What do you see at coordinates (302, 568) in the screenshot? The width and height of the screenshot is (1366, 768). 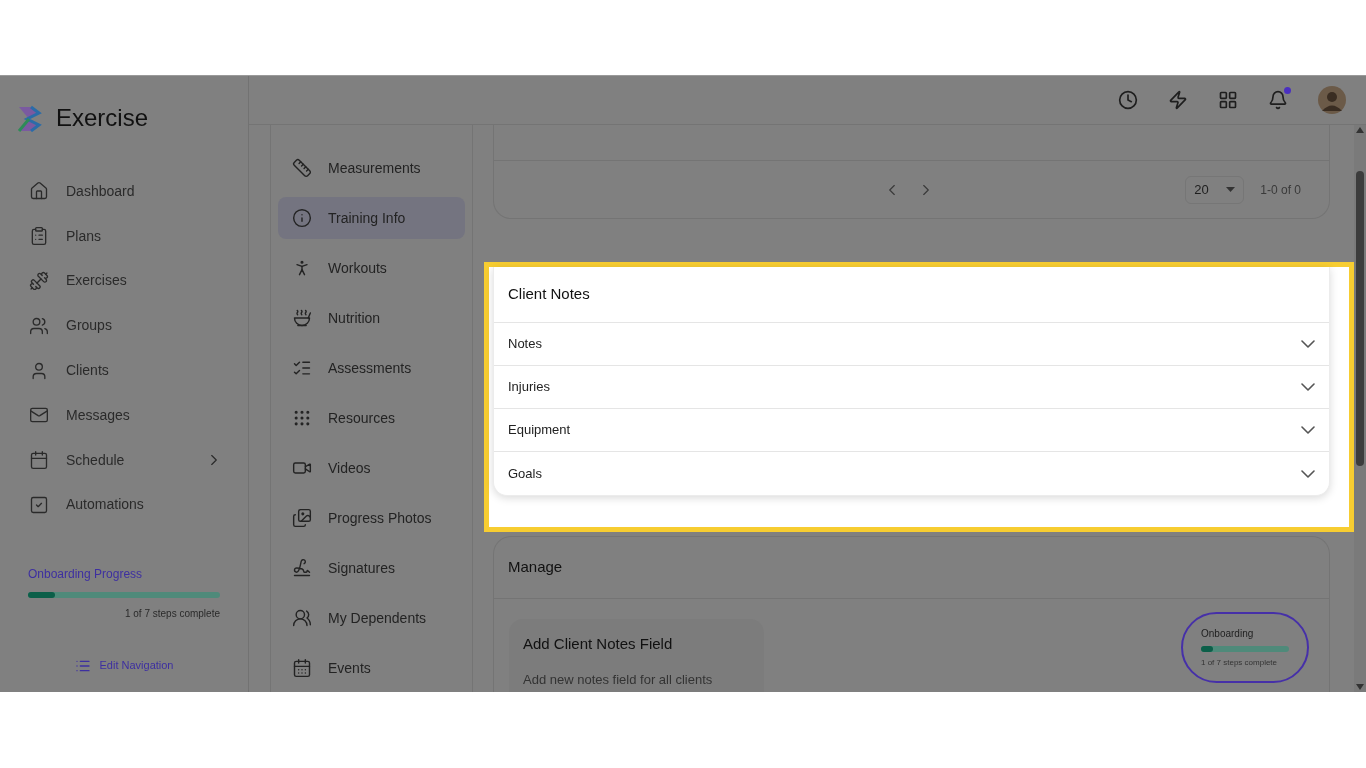 I see `signature-icon` at bounding box center [302, 568].